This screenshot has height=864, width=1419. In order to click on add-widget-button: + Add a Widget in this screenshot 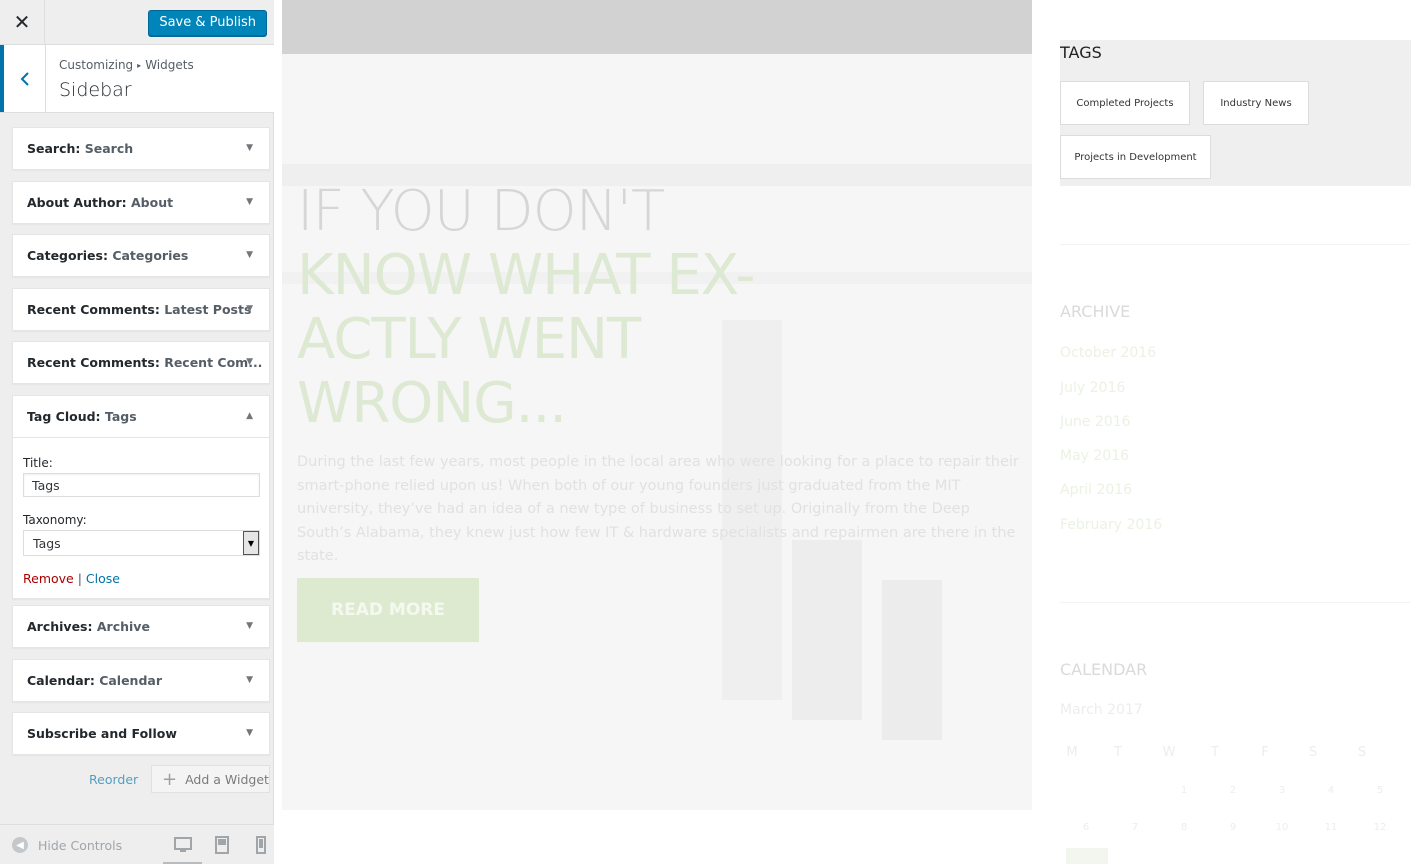, I will do `click(210, 779)`.